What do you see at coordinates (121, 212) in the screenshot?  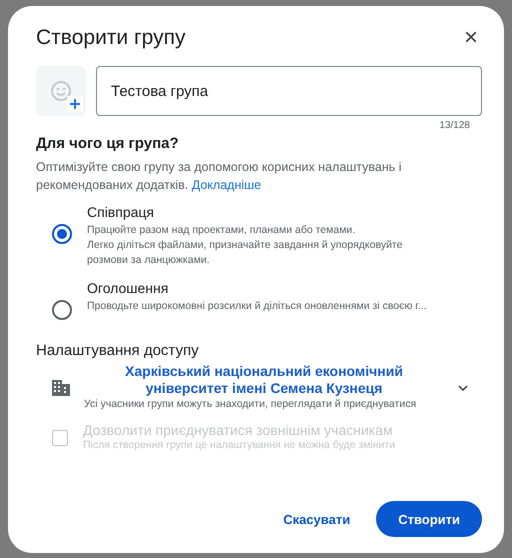 I see `option-label: Співпраця` at bounding box center [121, 212].